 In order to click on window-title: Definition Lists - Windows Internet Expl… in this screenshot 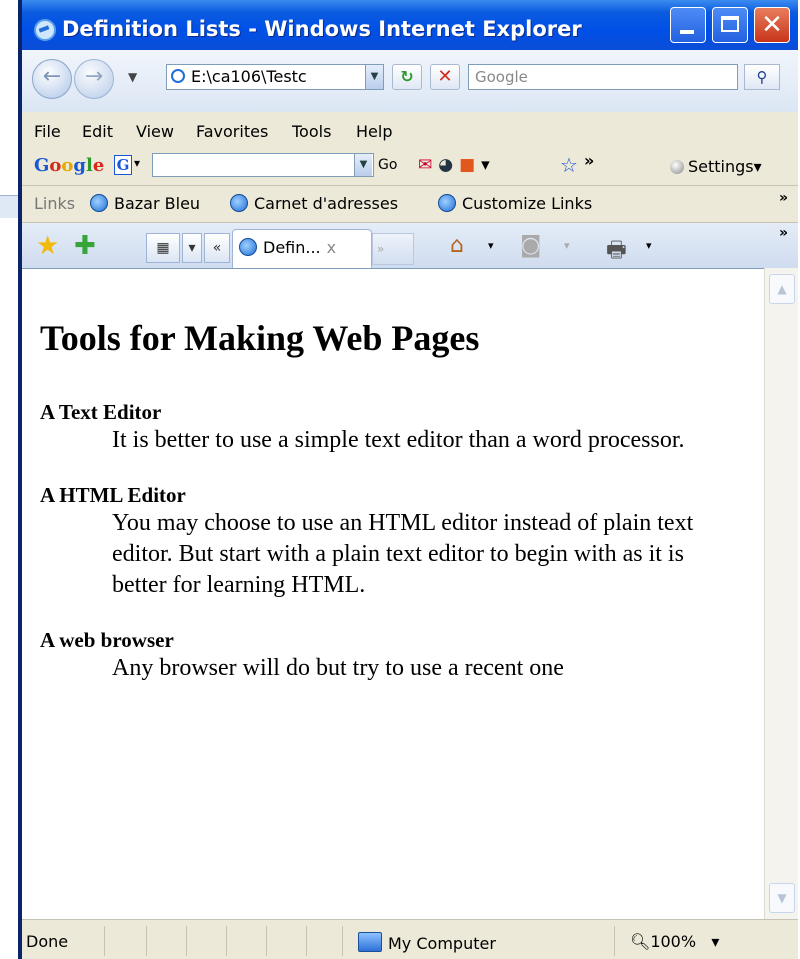, I will do `click(322, 29)`.